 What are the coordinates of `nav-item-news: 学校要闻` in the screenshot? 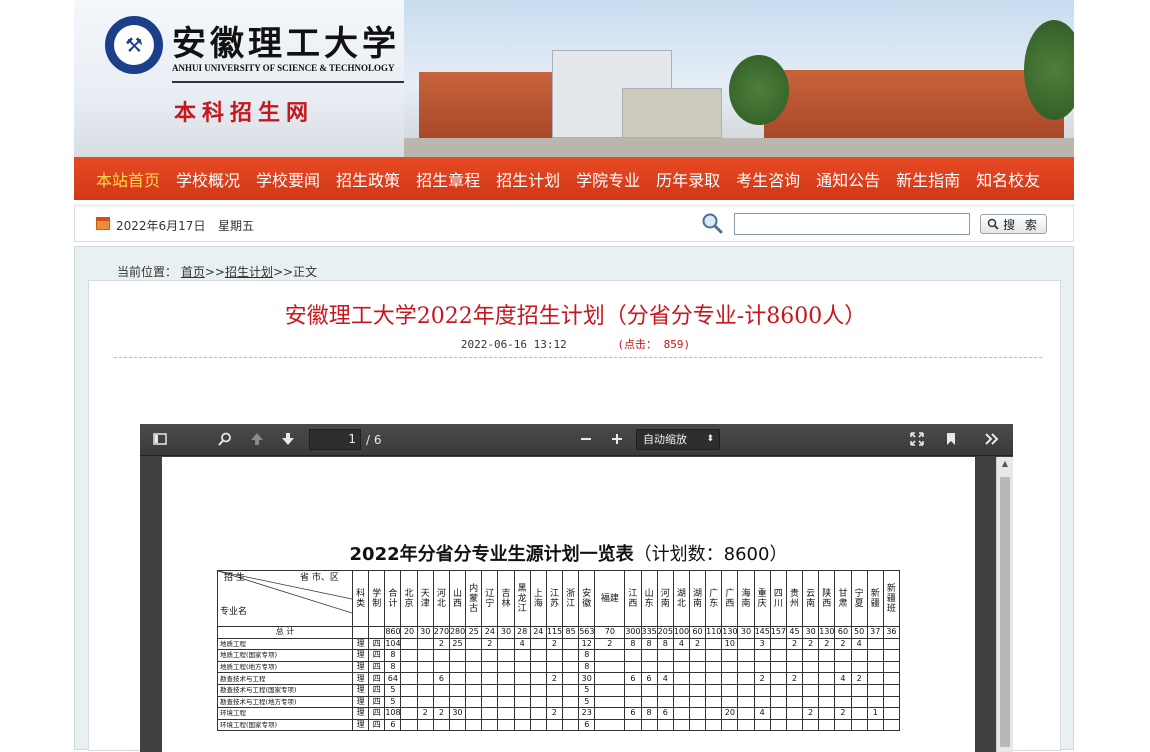 It's located at (288, 179).